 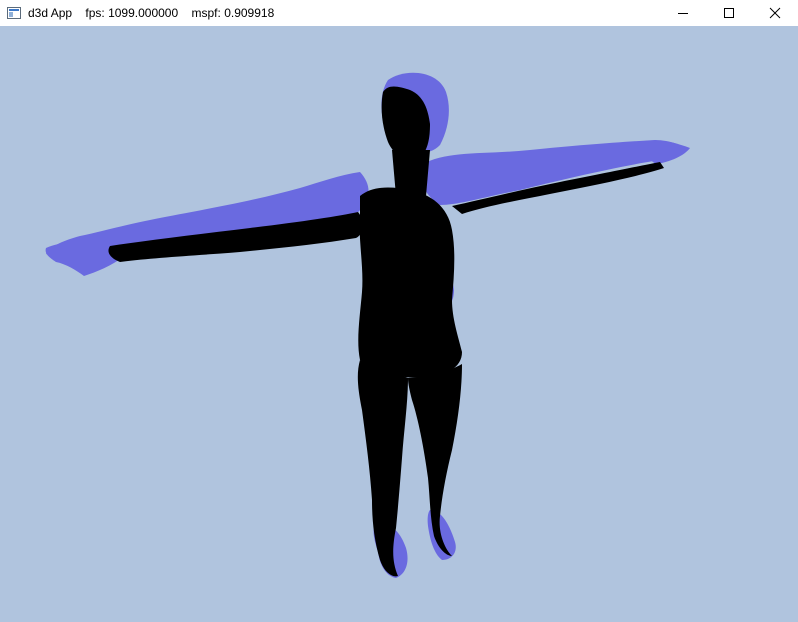 What do you see at coordinates (14, 13) in the screenshot?
I see `window-app-icon` at bounding box center [14, 13].